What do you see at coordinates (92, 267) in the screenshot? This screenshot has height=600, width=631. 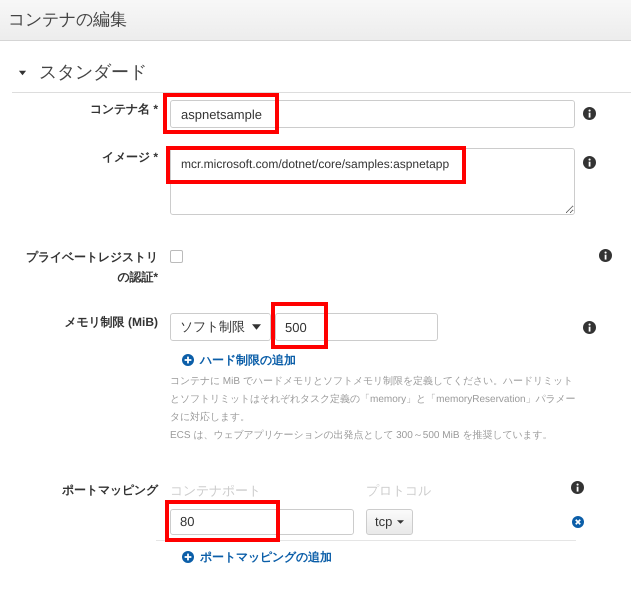 I see `field-label: プライベートレジストリ の認証*` at bounding box center [92, 267].